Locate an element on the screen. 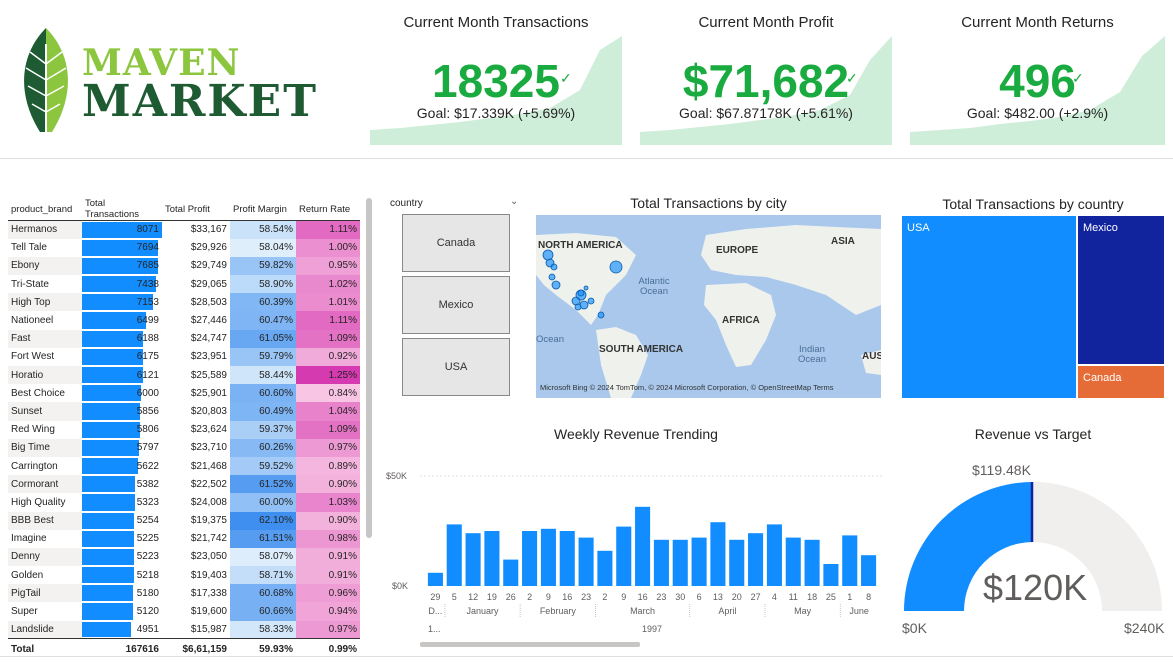 The image size is (1173, 667). treemap-canada: Canada is located at coordinates (1121, 382).